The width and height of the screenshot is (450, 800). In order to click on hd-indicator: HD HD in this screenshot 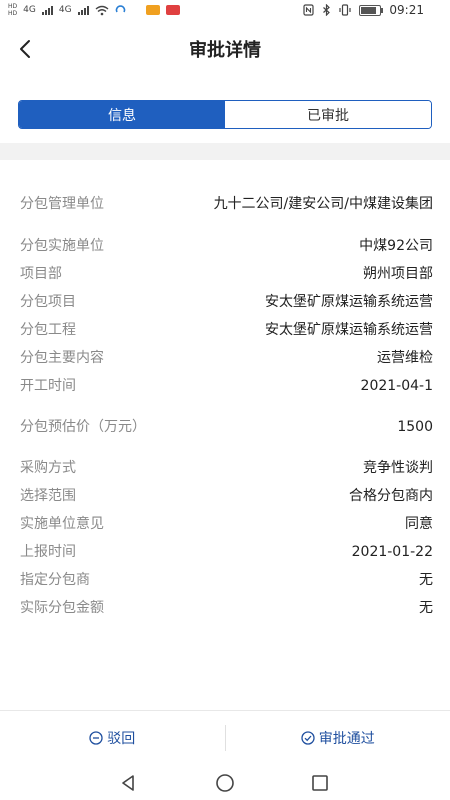, I will do `click(12, 10)`.